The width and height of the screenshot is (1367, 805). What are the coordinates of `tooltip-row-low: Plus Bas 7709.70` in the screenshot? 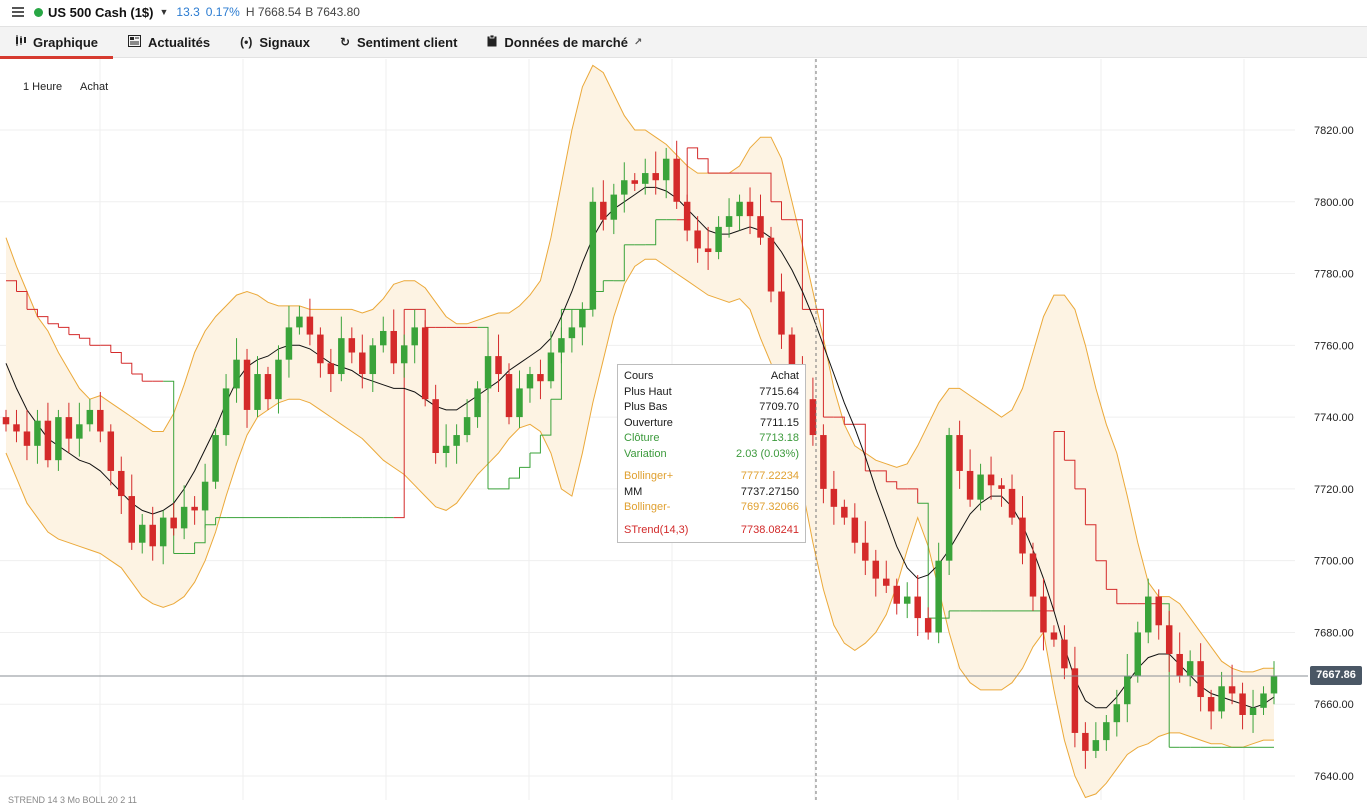 It's located at (711, 408).